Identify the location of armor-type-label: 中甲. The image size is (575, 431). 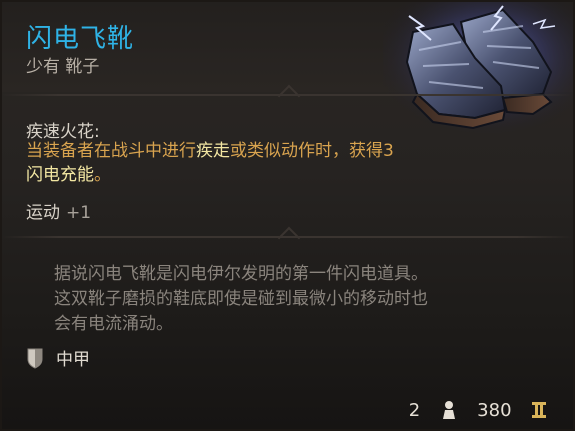
(73, 360).